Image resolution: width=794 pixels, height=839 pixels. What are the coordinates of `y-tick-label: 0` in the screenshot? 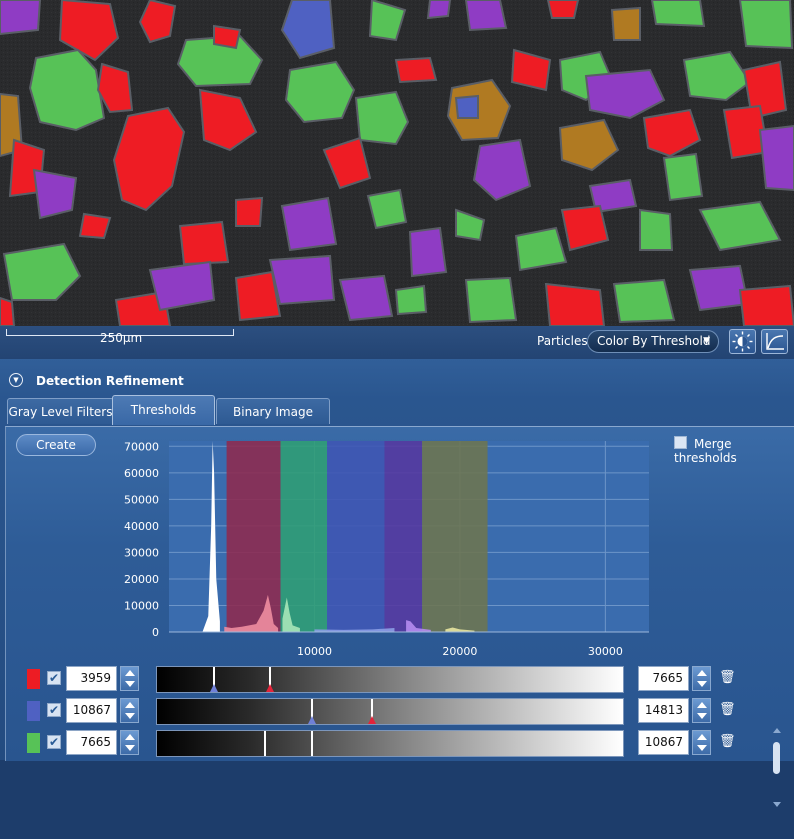 It's located at (155, 632).